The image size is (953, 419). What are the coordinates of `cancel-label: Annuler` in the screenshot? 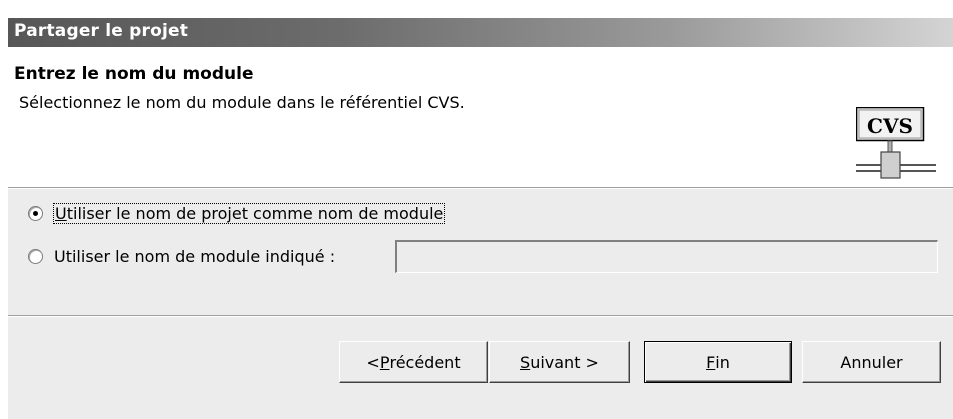 It's located at (871, 362).